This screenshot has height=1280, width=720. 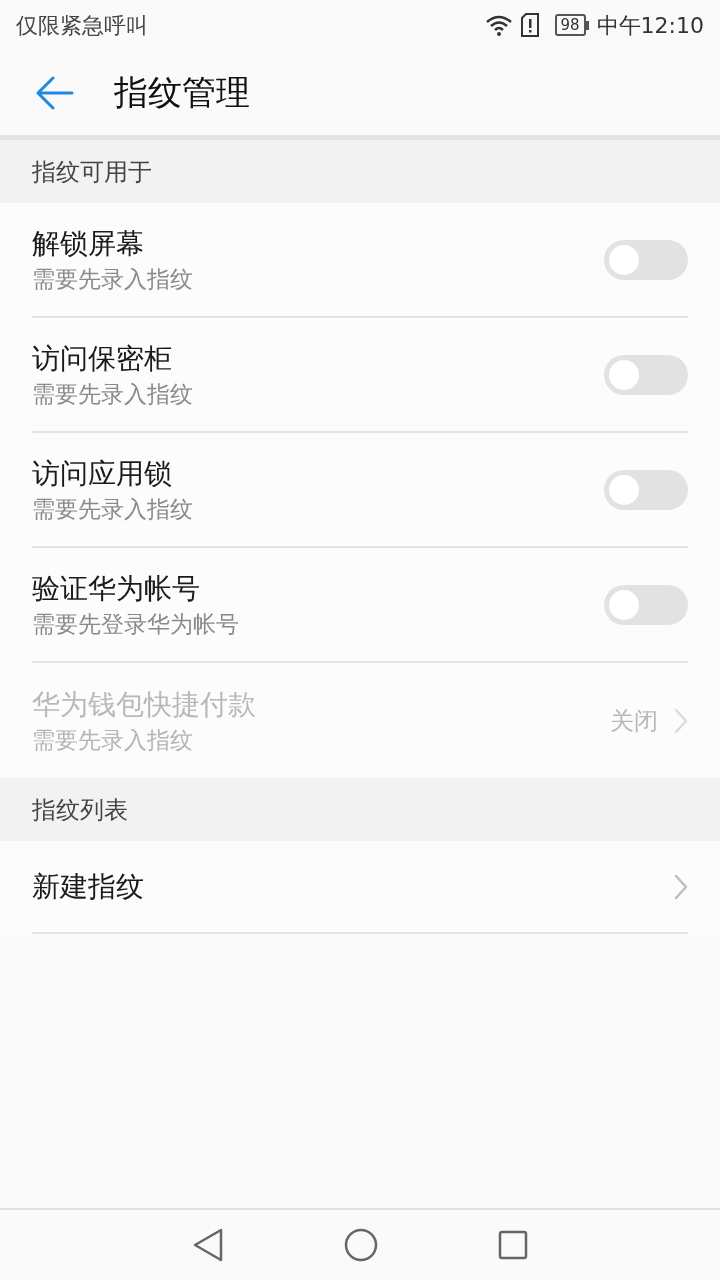 I want to click on back-arrow-icon, so click(x=55, y=92).